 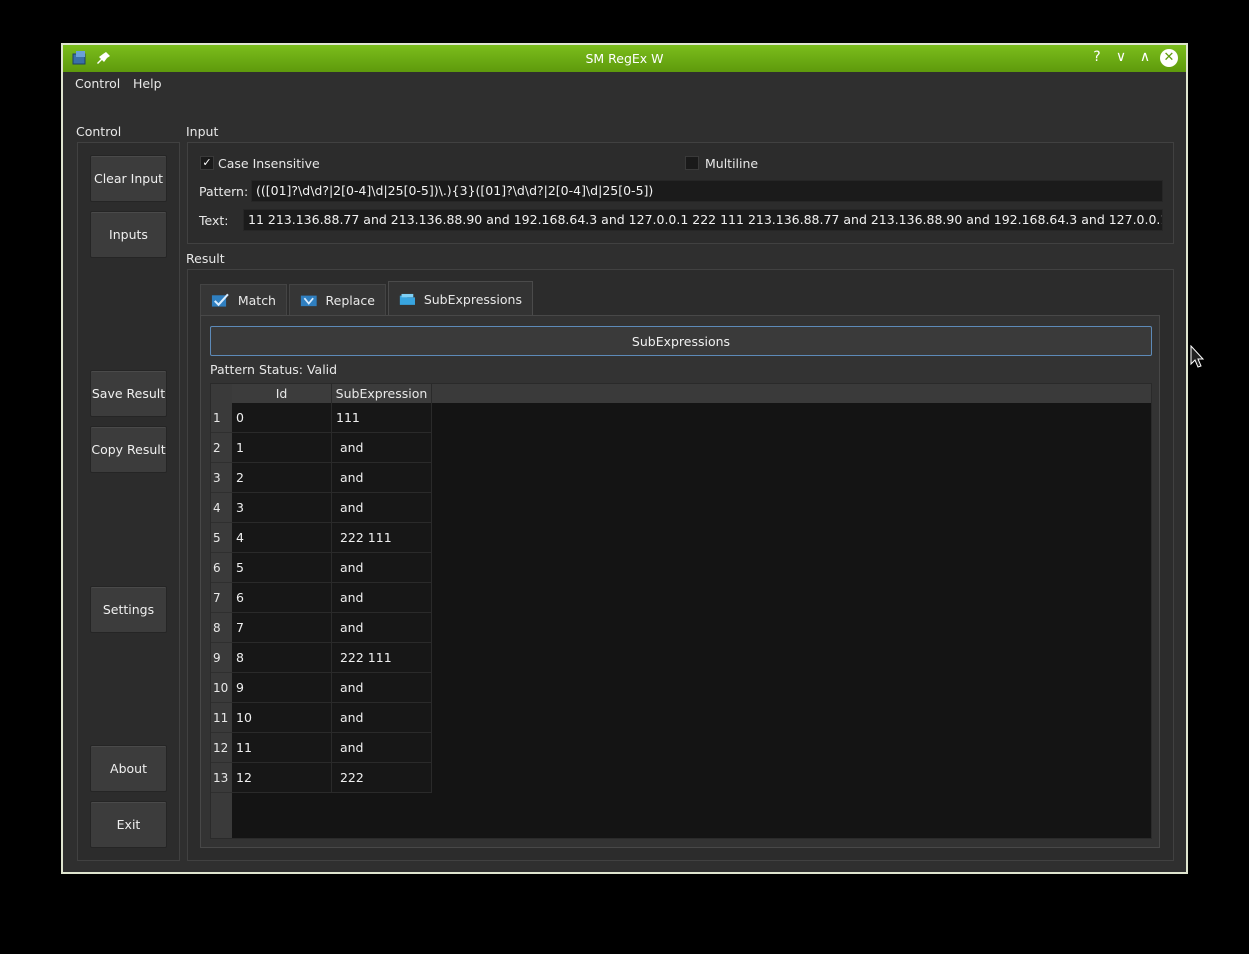 I want to click on cell-id: 0, so click(x=282, y=418).